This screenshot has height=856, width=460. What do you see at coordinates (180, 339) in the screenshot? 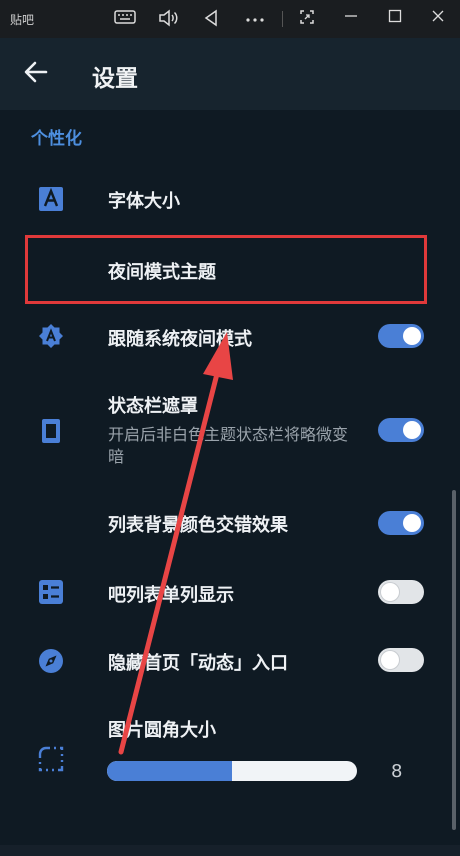
I see `setting-label: 跟随系统夜间模式` at bounding box center [180, 339].